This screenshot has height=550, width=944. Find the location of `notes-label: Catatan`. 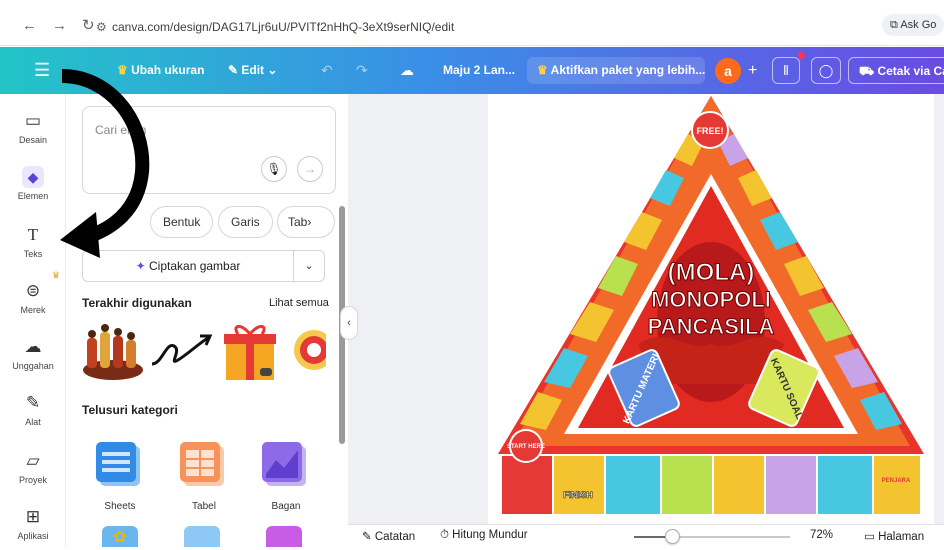

notes-label: Catatan is located at coordinates (395, 537).